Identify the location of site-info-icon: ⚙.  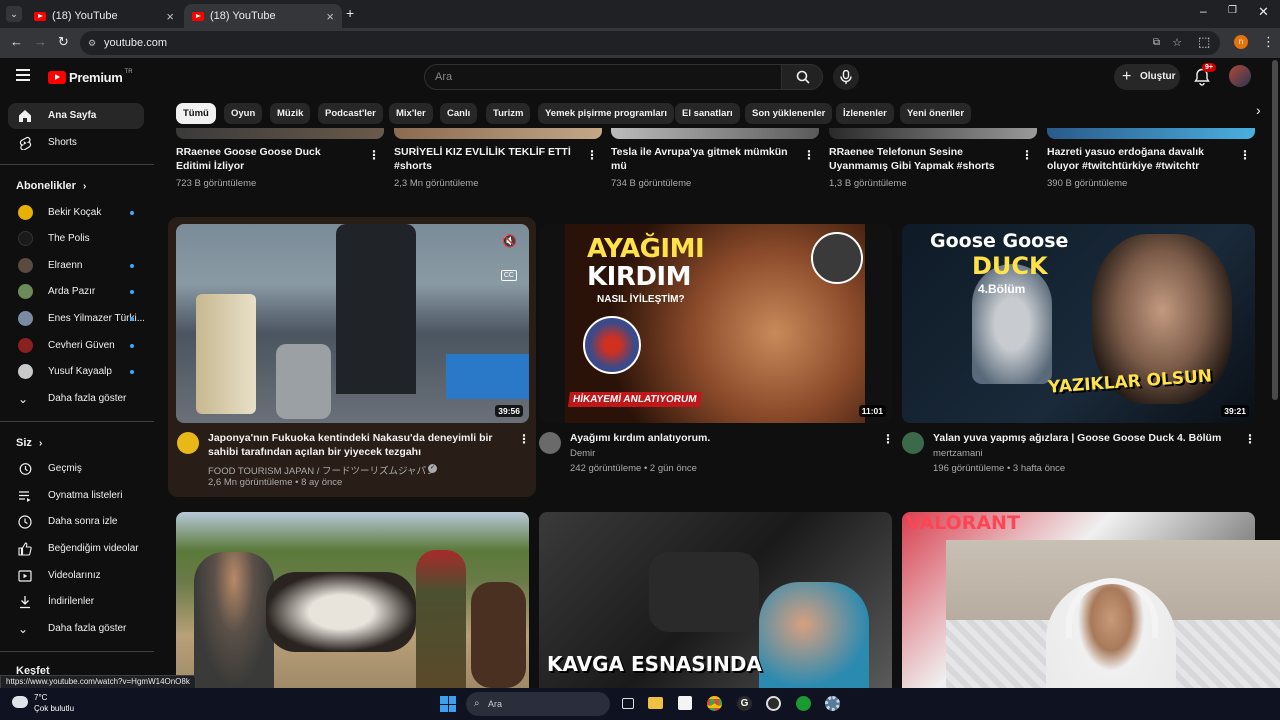
(92, 43).